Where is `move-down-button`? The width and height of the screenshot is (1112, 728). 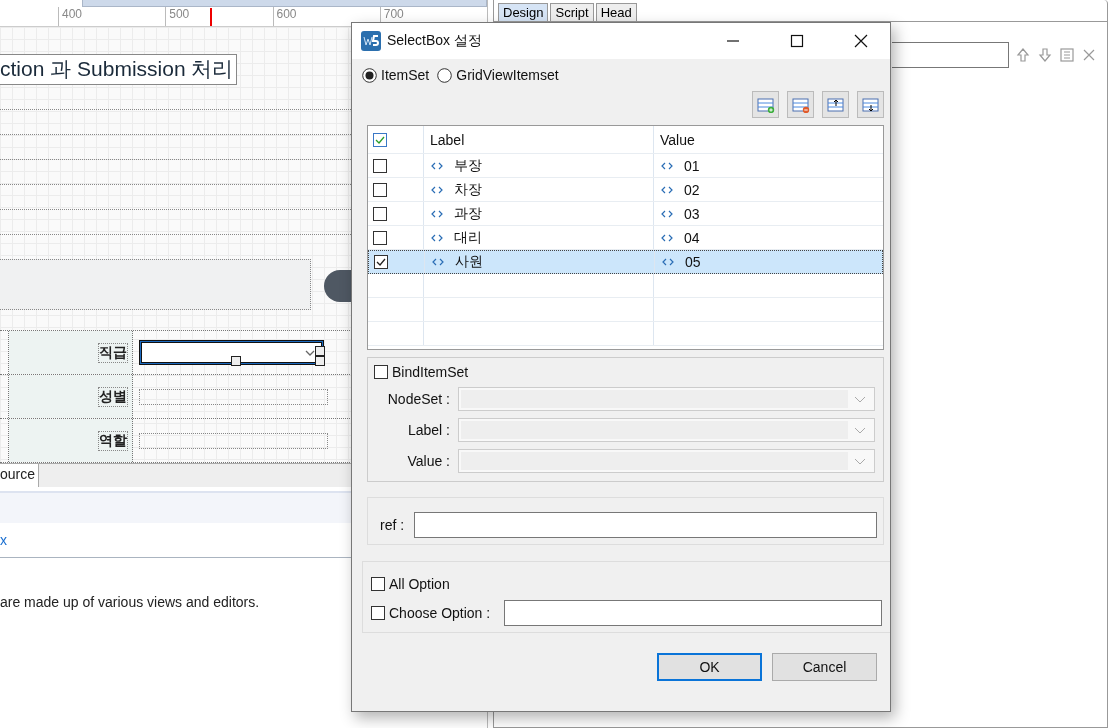 move-down-button is located at coordinates (870, 104).